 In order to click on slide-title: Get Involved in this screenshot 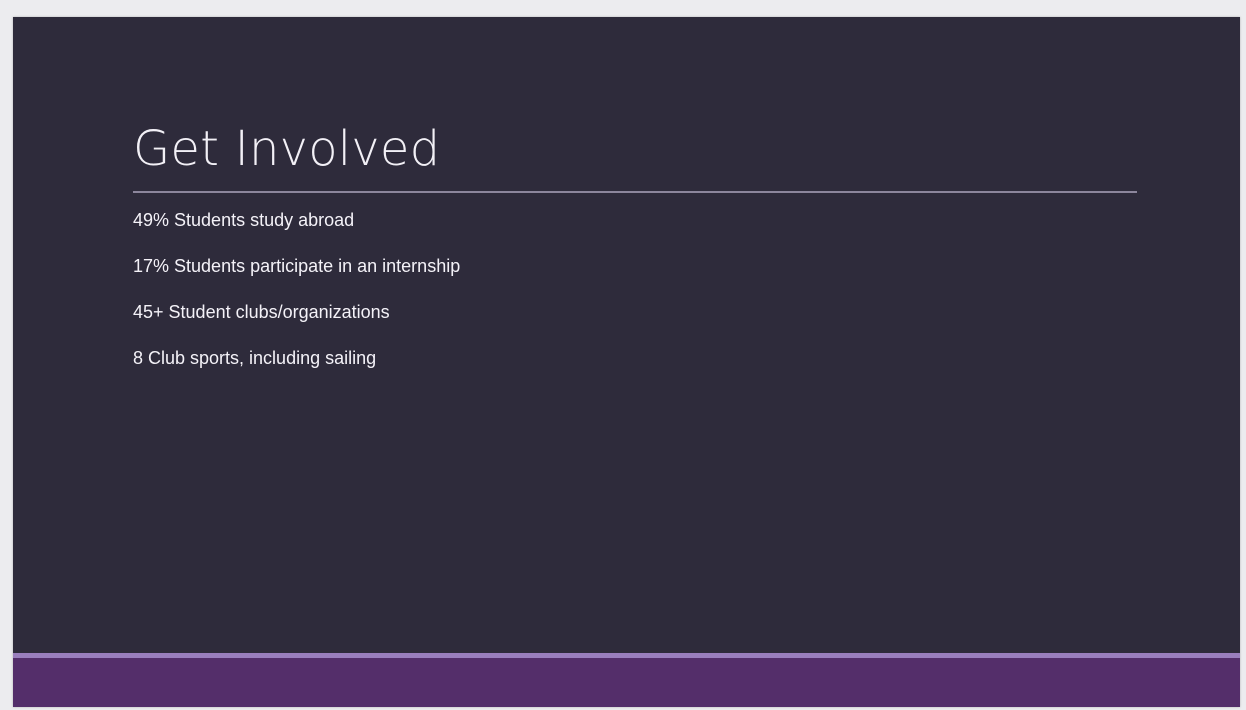, I will do `click(287, 149)`.